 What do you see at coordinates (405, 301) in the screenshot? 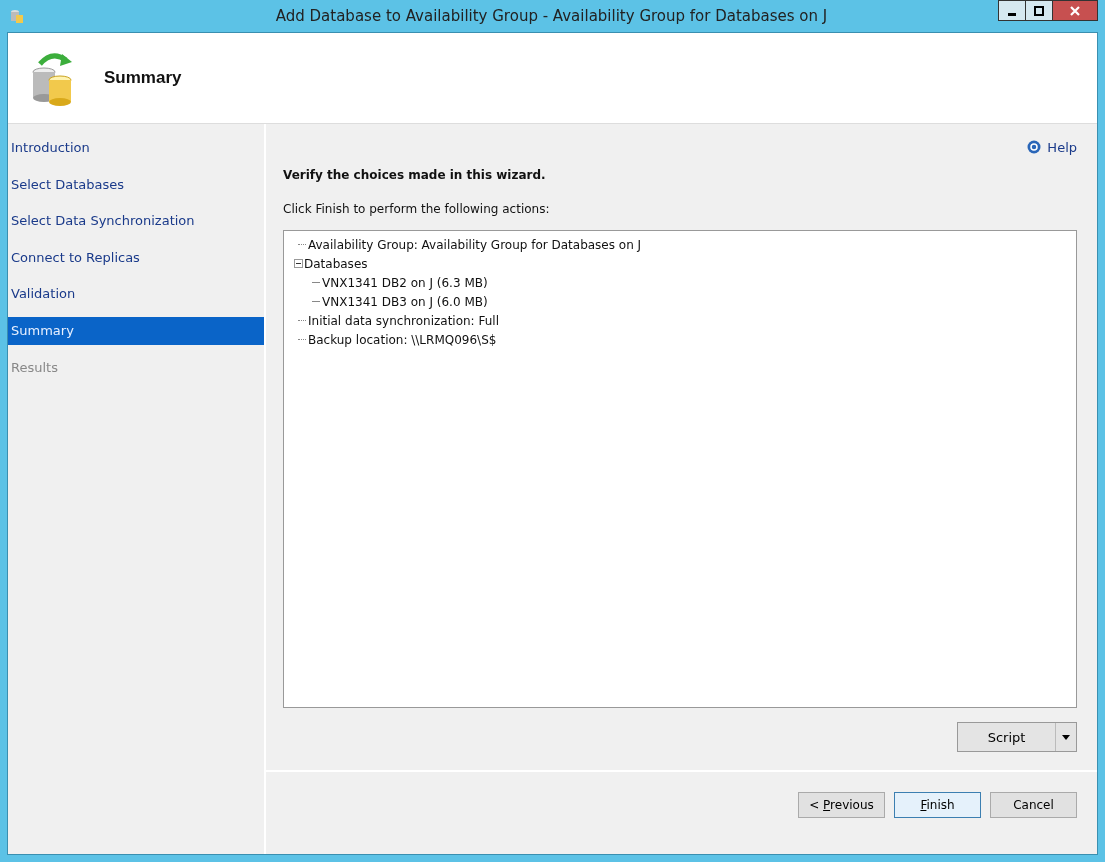
I see `tree-item: VNX1341 DB3 on J (6.0 MB)` at bounding box center [405, 301].